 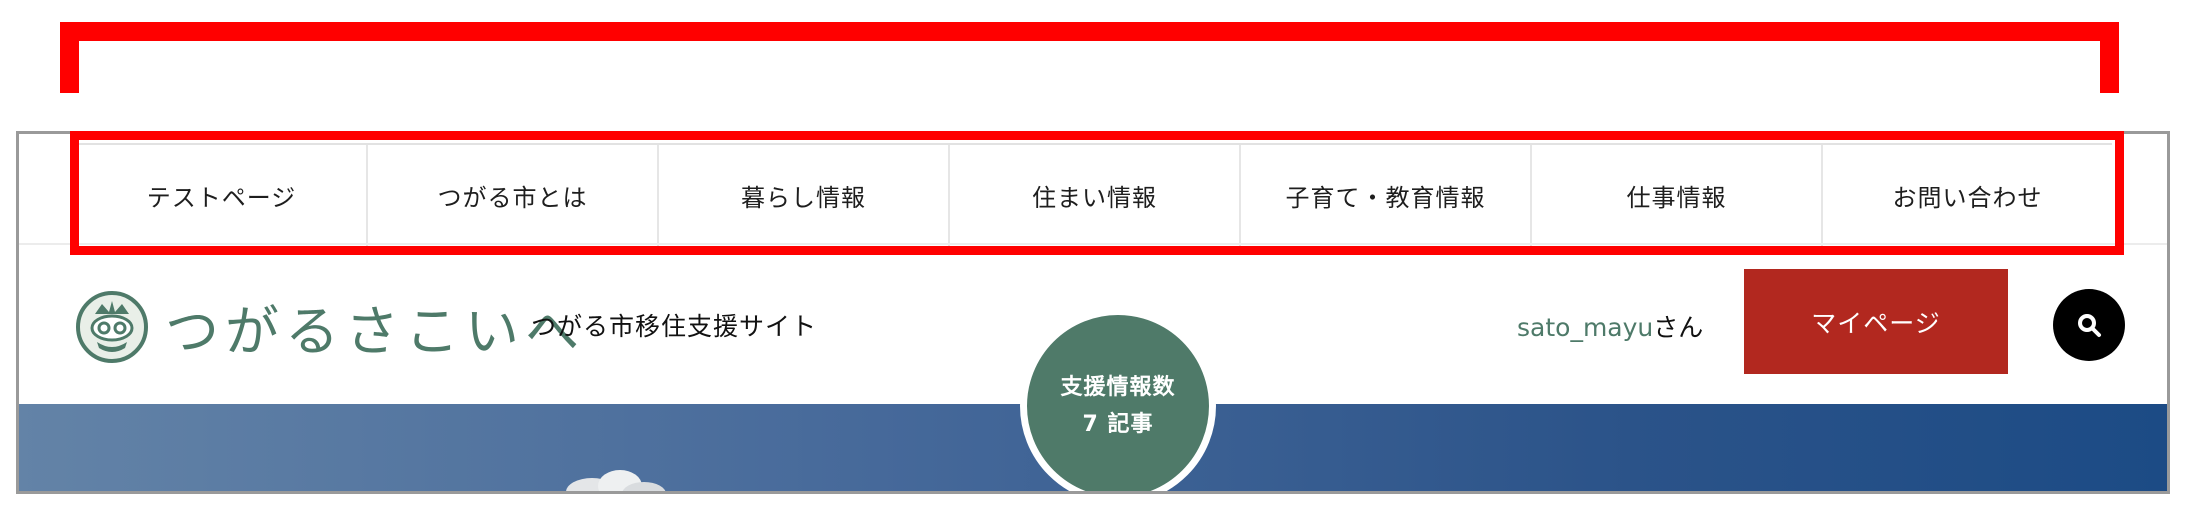 I want to click on annotation-bracket-top, so click(x=1089, y=31).